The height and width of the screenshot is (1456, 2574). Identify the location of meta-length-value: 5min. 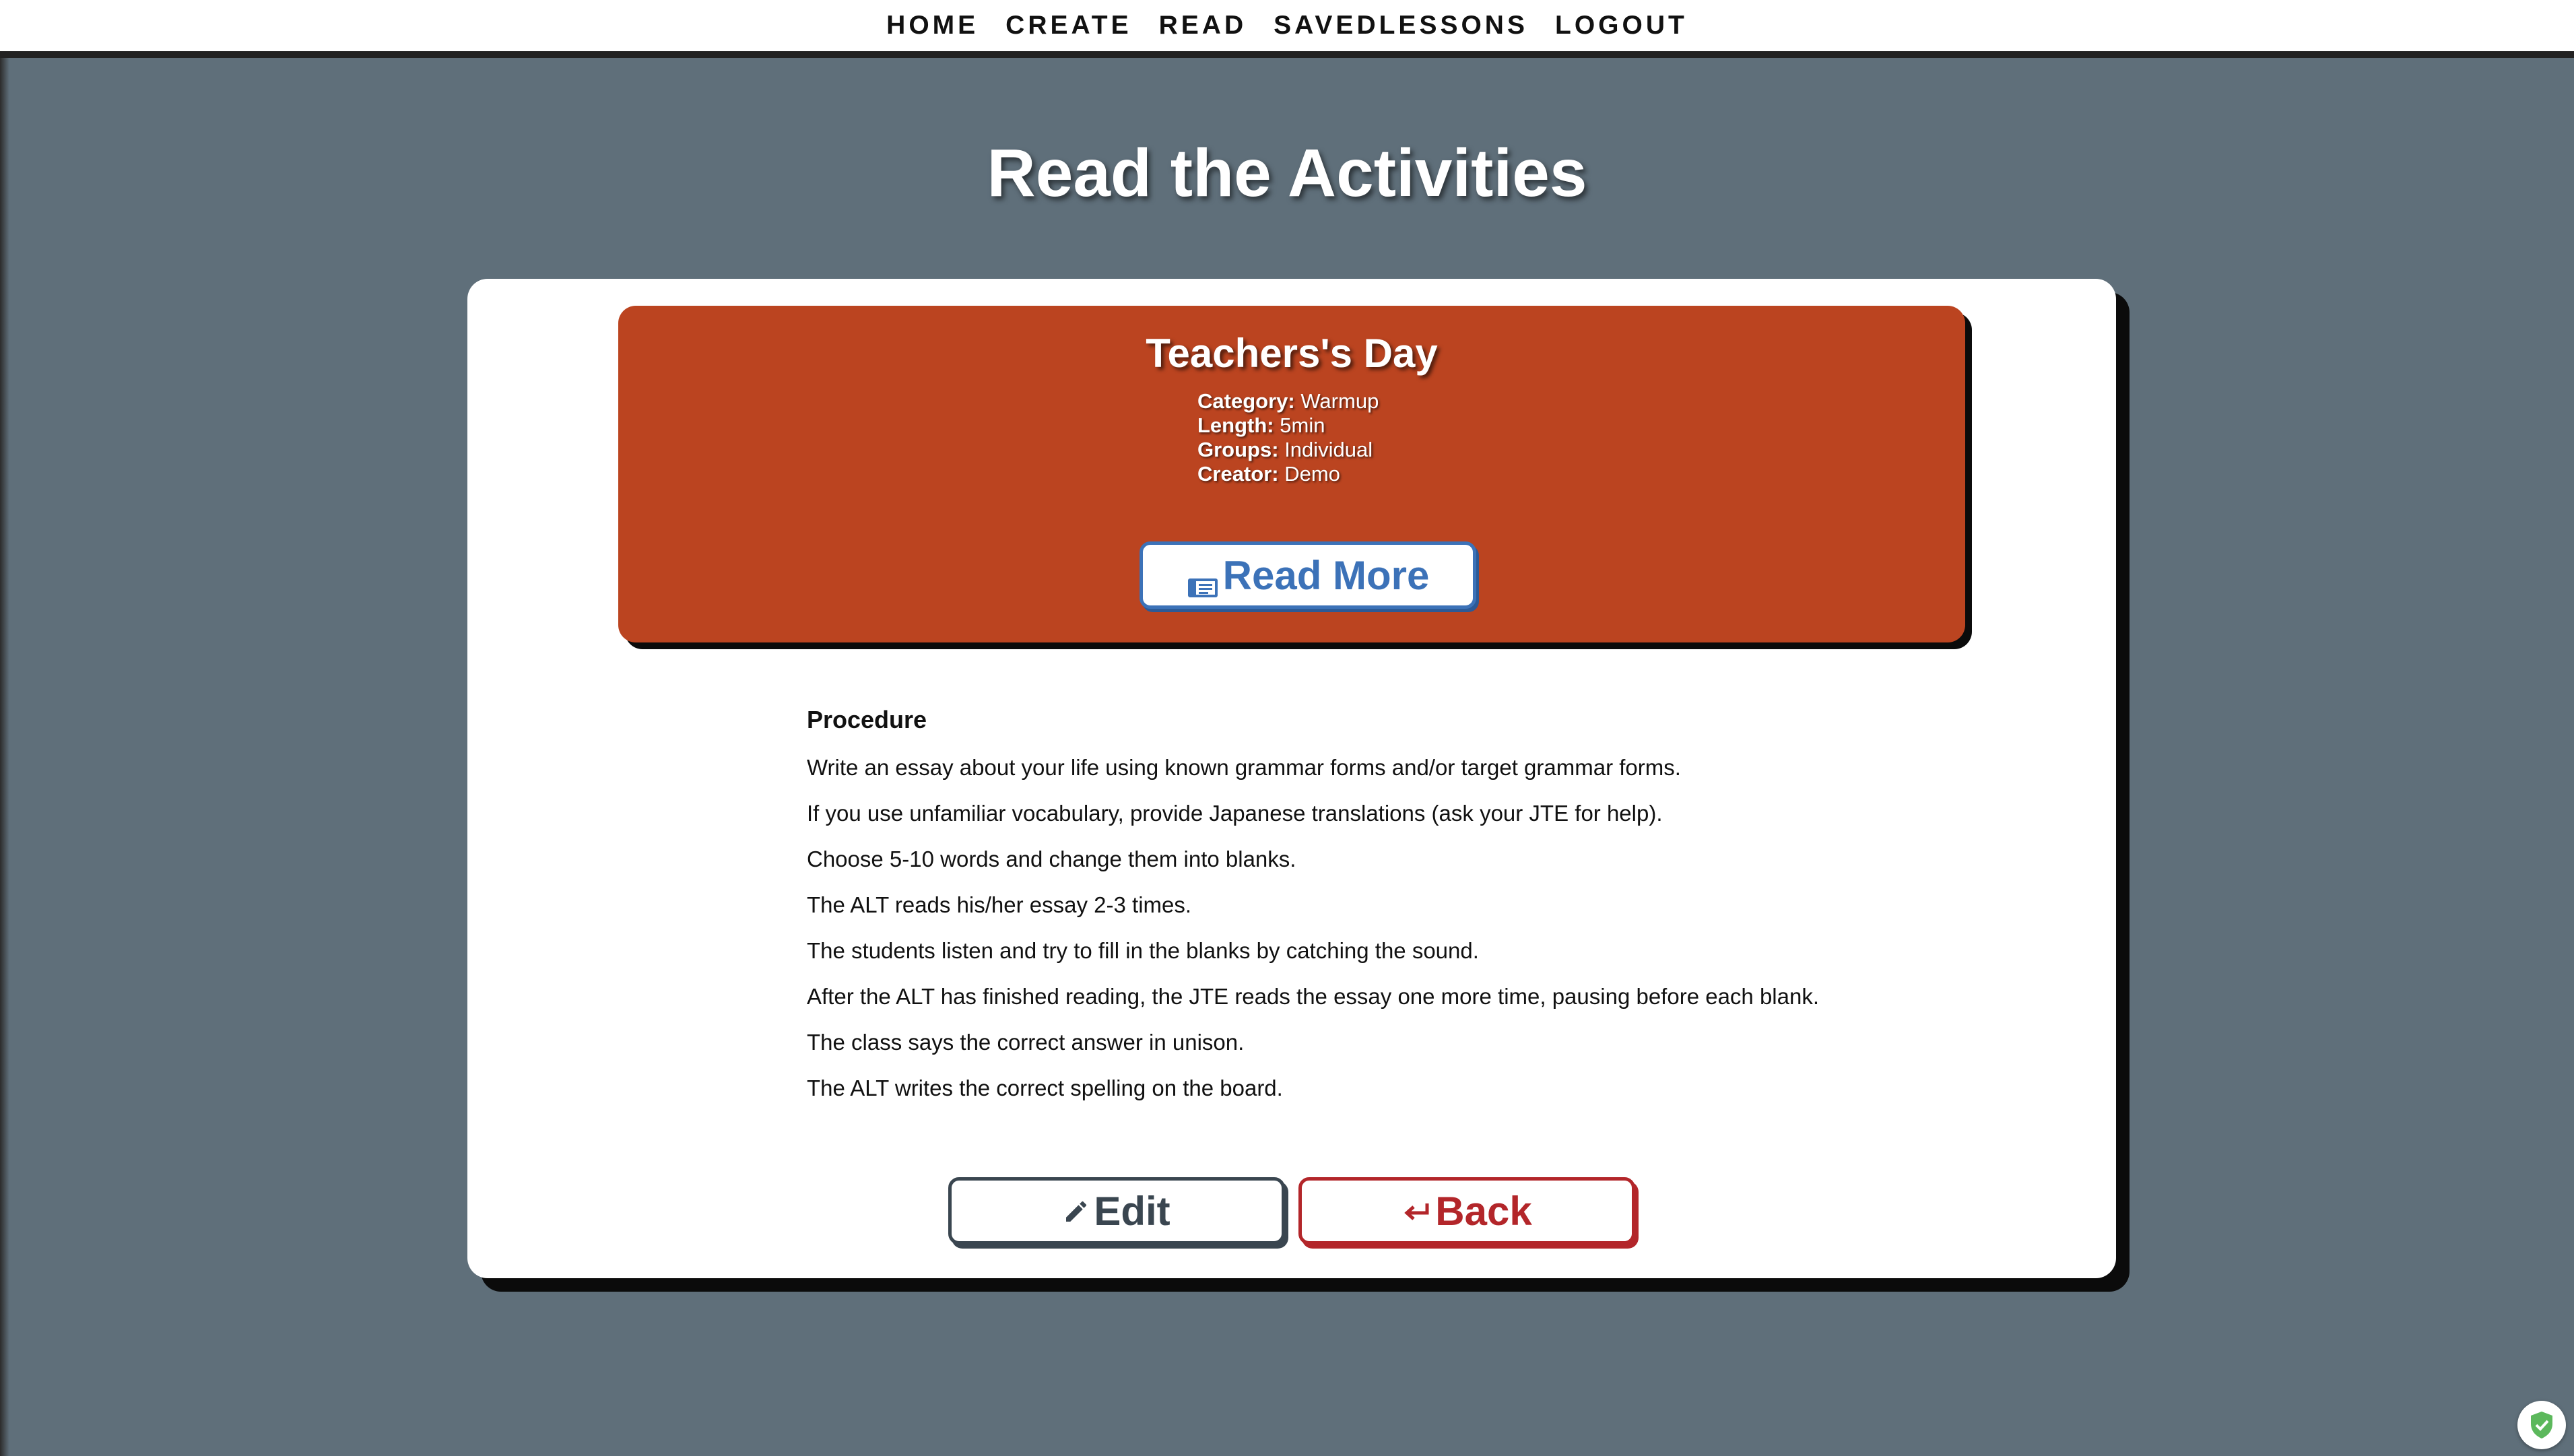
(1302, 425).